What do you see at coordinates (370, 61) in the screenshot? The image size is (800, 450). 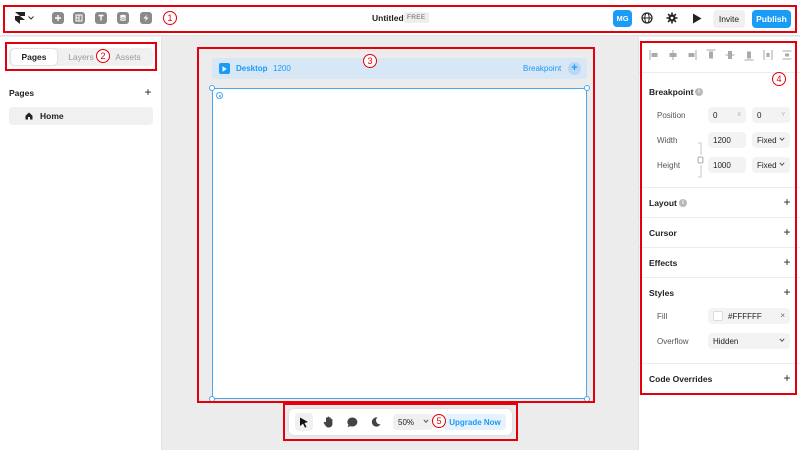 I see `annotation-number-3: 3` at bounding box center [370, 61].